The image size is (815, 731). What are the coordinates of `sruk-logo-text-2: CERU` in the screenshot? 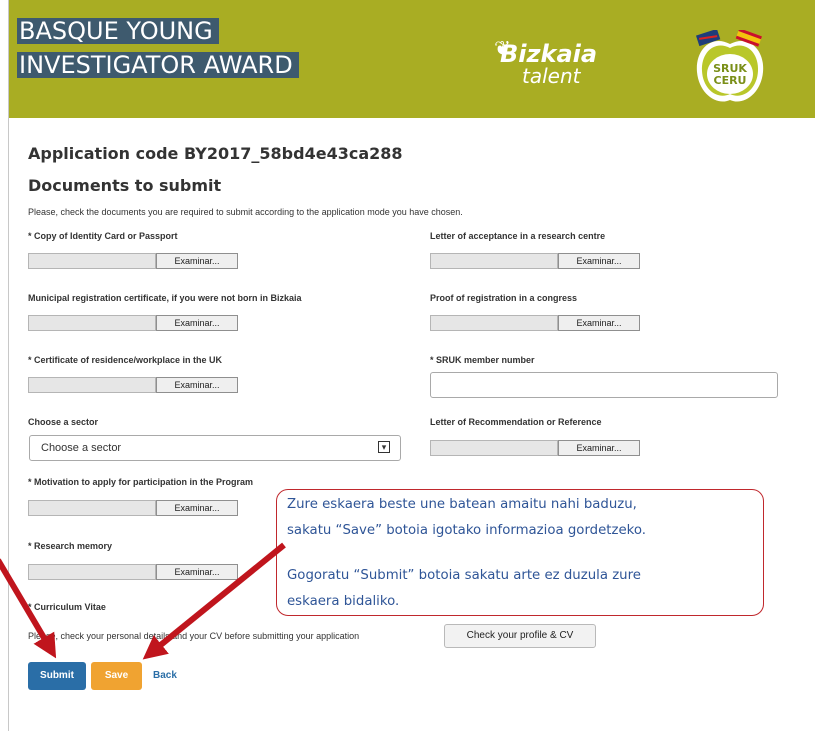 It's located at (730, 80).